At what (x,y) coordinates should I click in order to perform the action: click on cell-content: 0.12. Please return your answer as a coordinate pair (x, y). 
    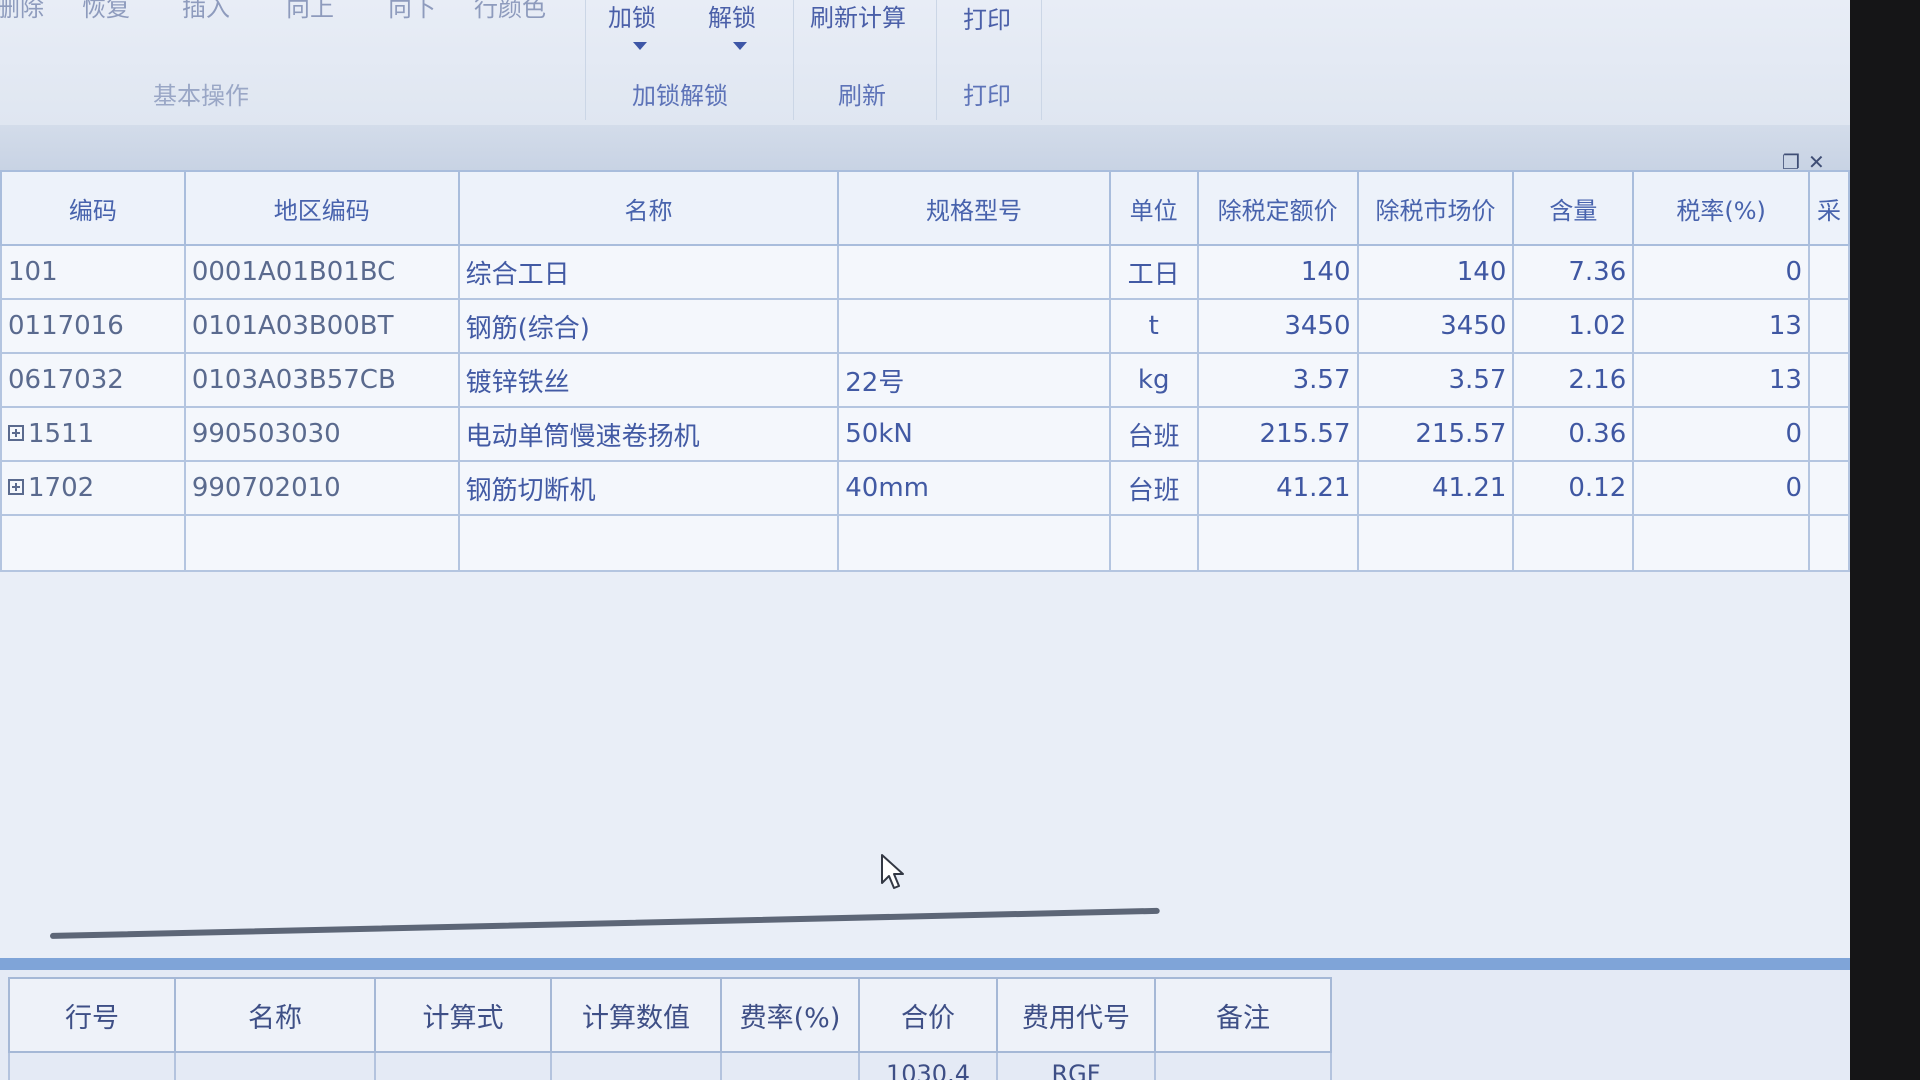
    Looking at the image, I should click on (1573, 488).